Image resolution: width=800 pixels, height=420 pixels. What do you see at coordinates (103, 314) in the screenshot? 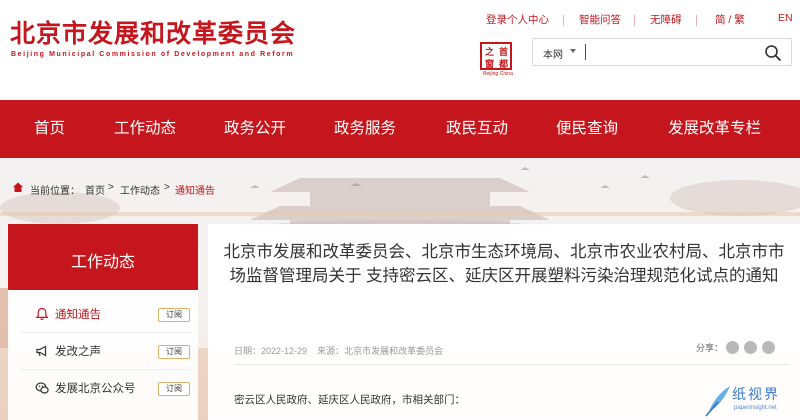
I see `sidebar-item-notices: 通知通告 订阅` at bounding box center [103, 314].